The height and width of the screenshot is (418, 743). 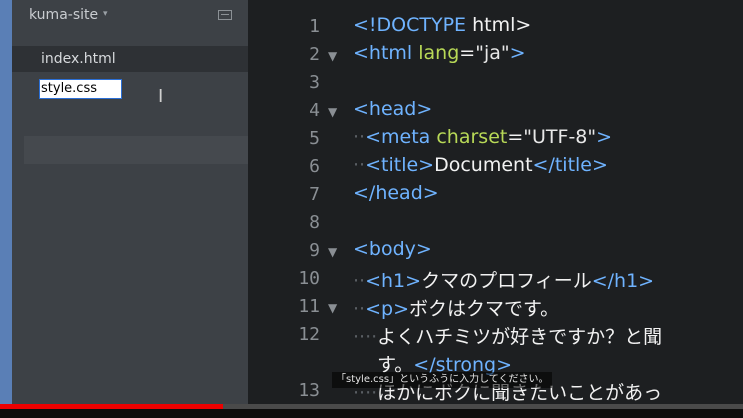 I want to click on code-line: 10 ··<h1>クマのプロフィール</h1>, so click(x=495, y=279).